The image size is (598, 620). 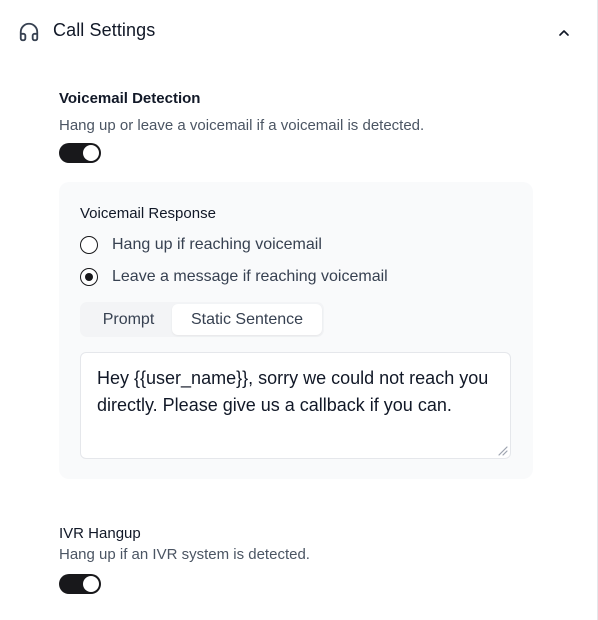 I want to click on ivr-hangup-description: Hang up if an IVR system is detected., so click(x=184, y=554).